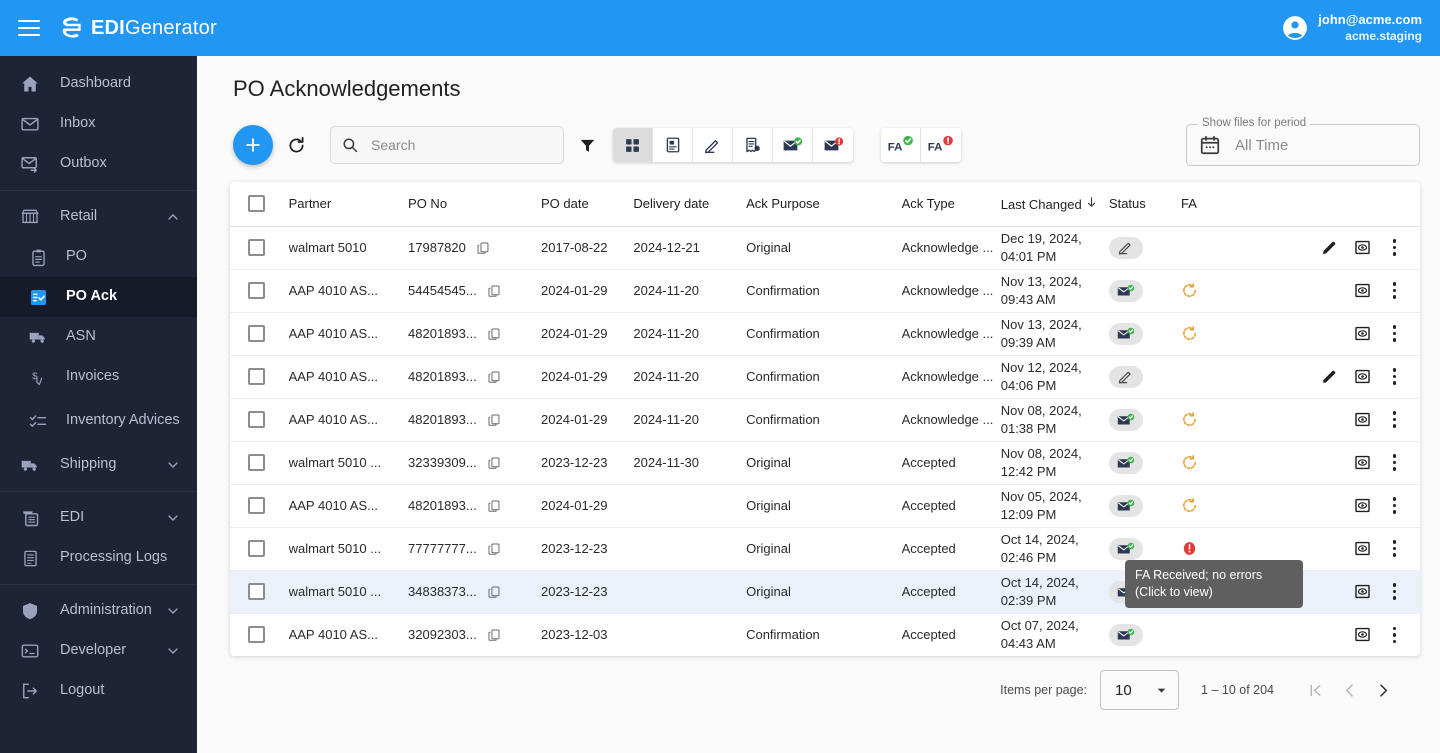 This screenshot has width=1440, height=753. Describe the element at coordinates (29, 28) in the screenshot. I see `hamburger-menu-icon` at that location.